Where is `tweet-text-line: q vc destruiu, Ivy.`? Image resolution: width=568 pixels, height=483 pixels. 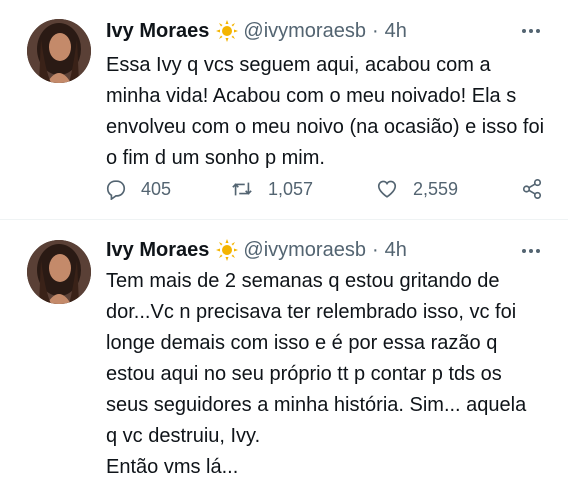 tweet-text-line: q vc destruiu, Ivy. is located at coordinates (183, 436).